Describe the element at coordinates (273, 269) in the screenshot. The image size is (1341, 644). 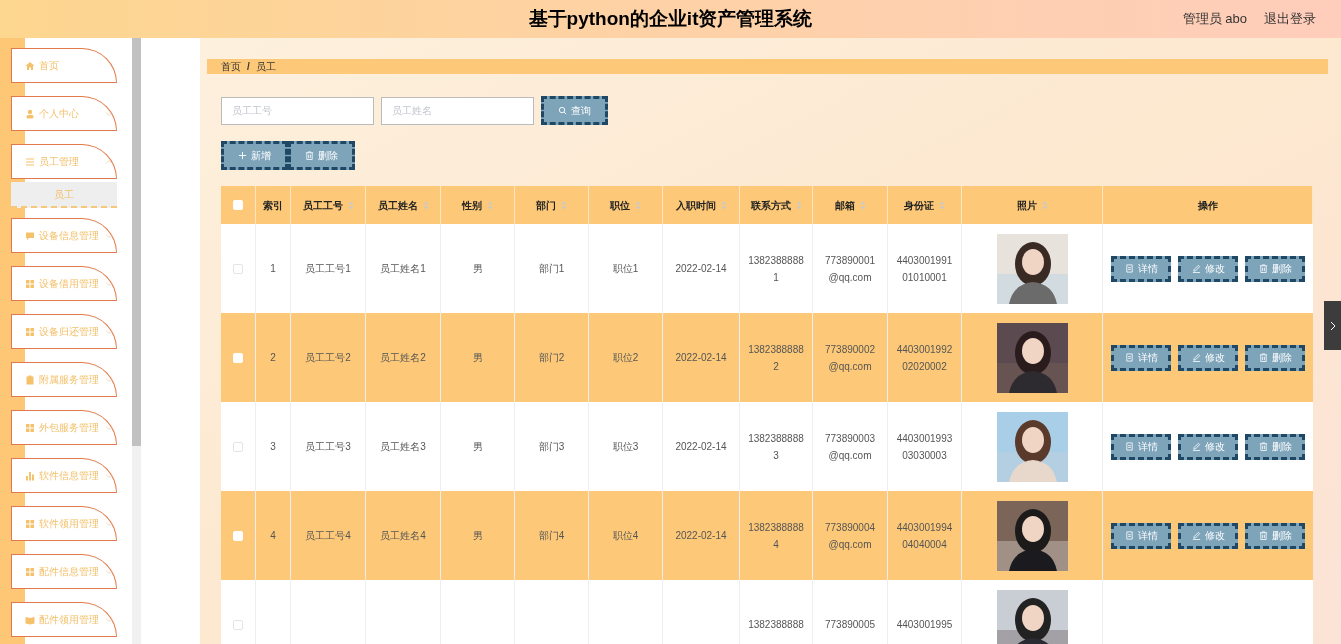
I see `table-cell-text: 1` at that location.